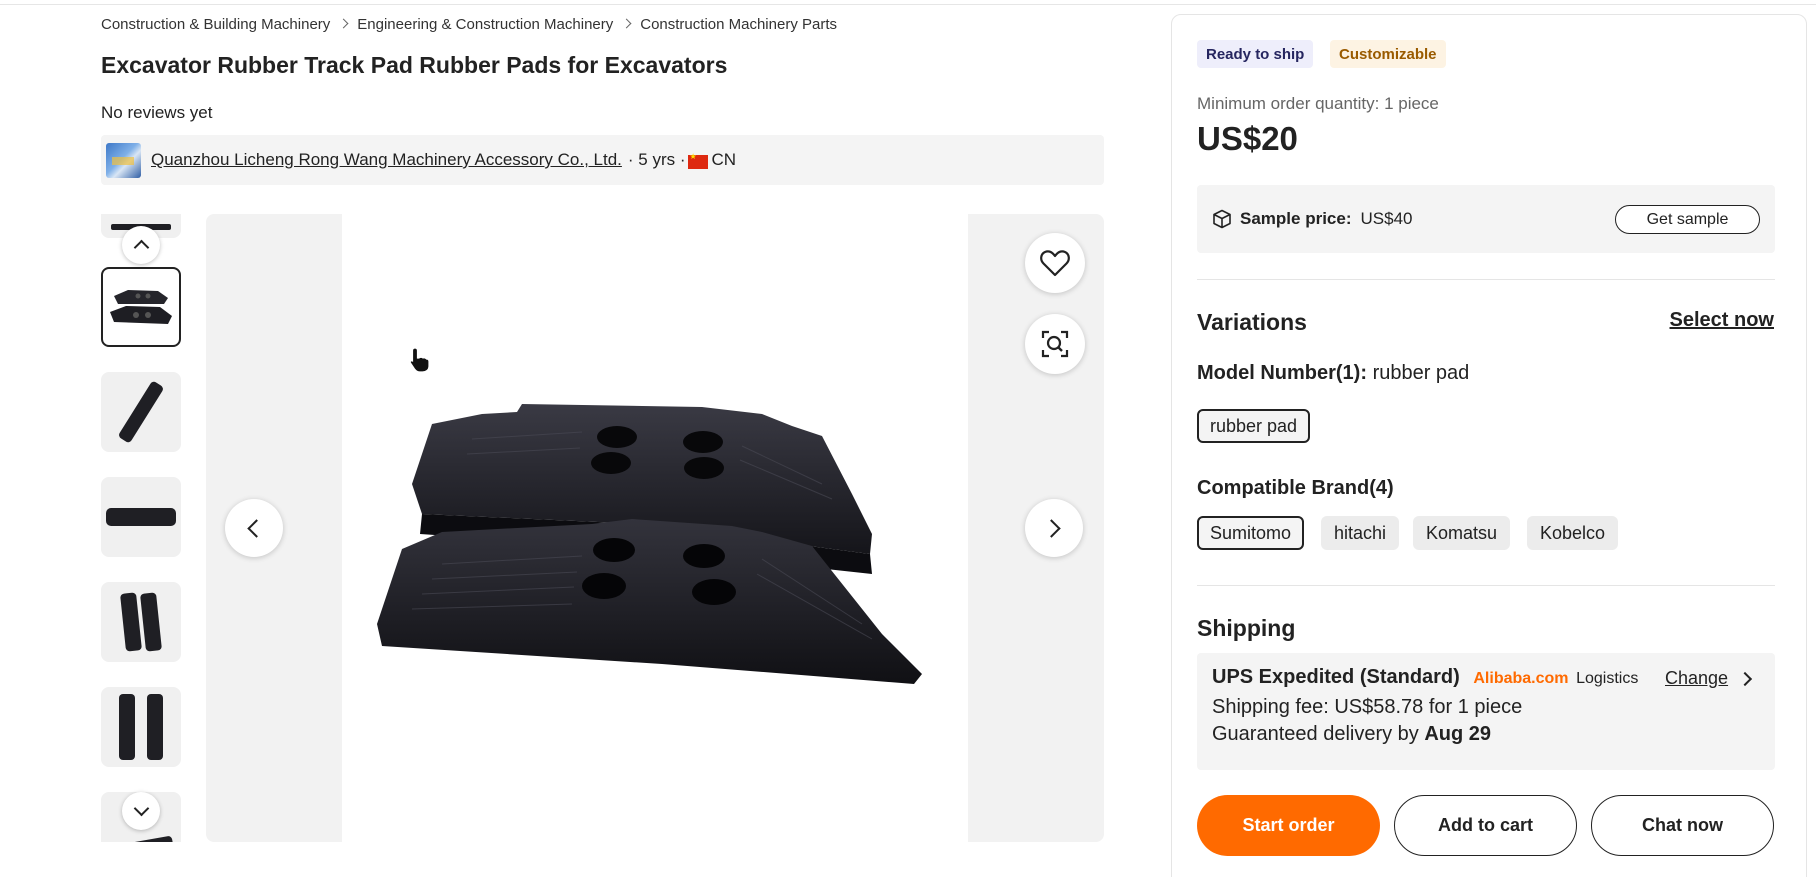 The image size is (1816, 877). What do you see at coordinates (485, 24) in the screenshot?
I see `breadcrumb-item: Engineering & Construction Machinery` at bounding box center [485, 24].